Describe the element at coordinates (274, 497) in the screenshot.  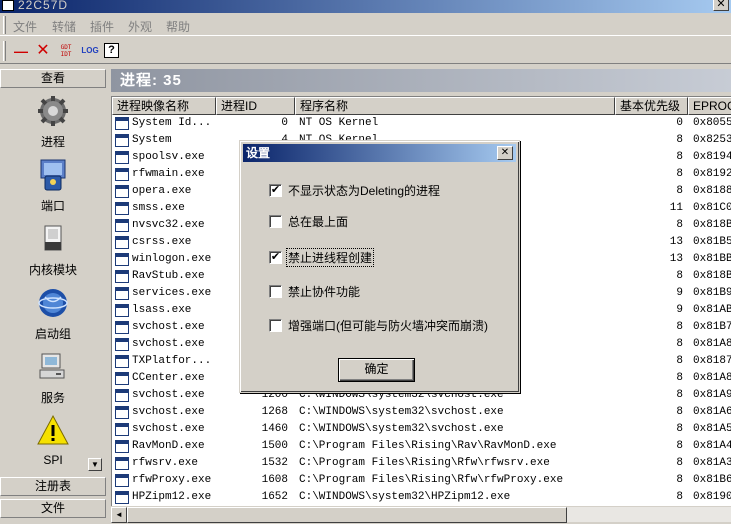
I see `cell-pid: 1652` at that location.